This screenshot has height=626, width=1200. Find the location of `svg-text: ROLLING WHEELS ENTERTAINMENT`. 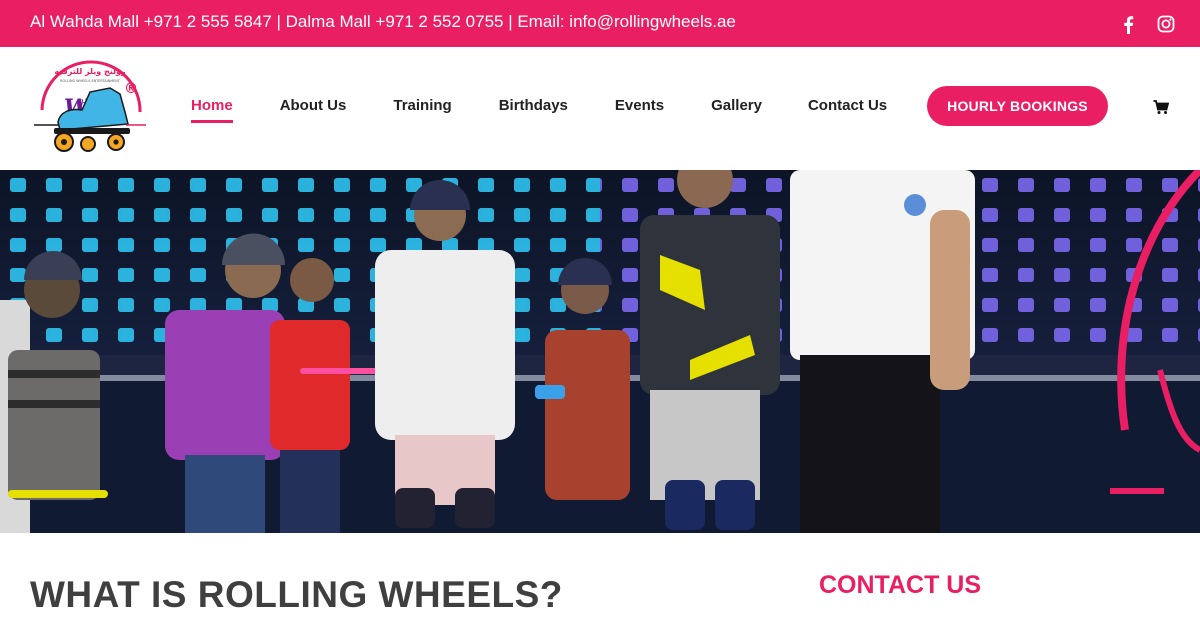

svg-text: ROLLING WHEELS ENTERTAINMENT is located at coordinates (90, 81).